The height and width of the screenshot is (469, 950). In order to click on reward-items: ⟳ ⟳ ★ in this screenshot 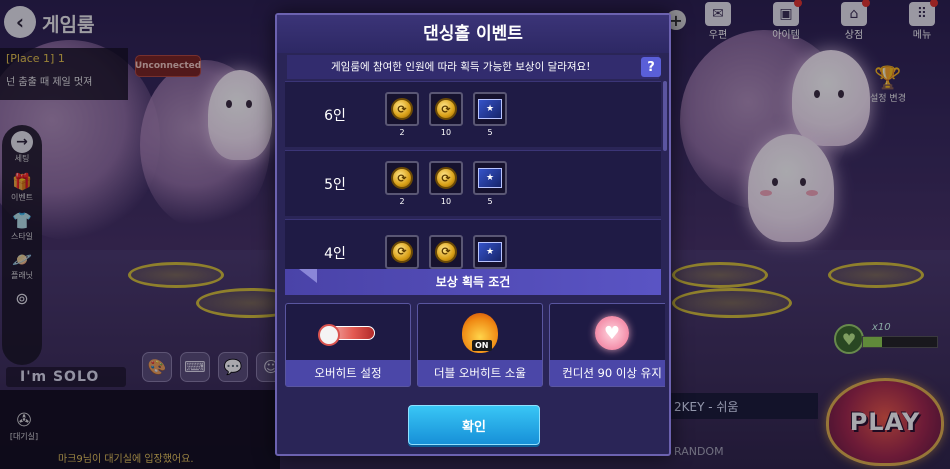, I will do `click(446, 252)`.